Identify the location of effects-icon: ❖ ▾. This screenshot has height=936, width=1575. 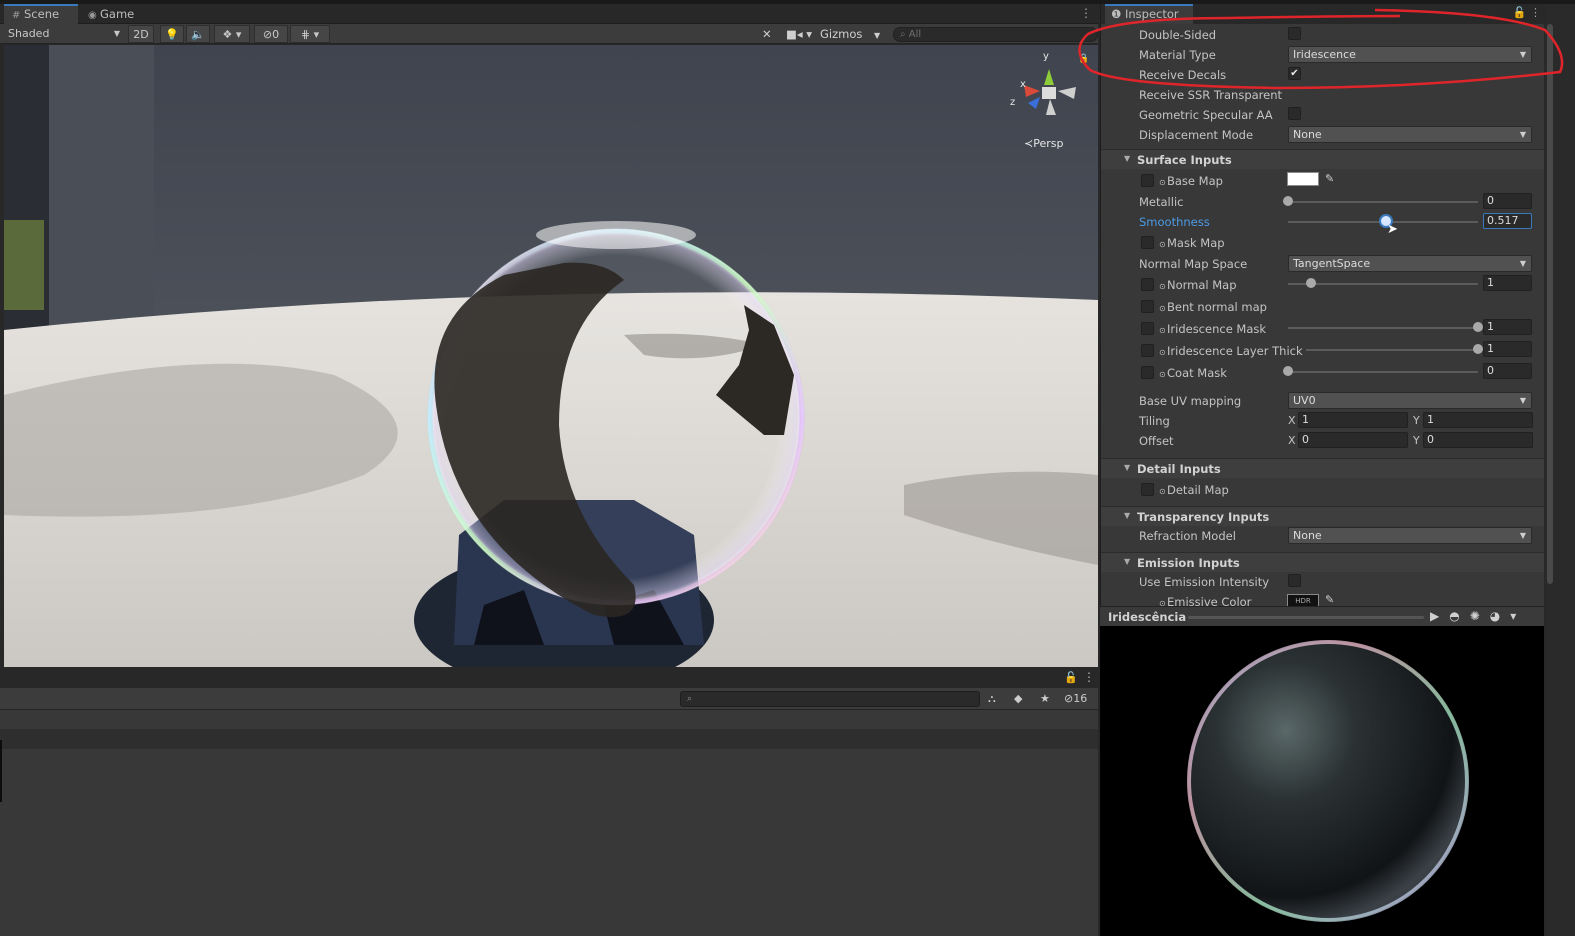
(232, 34).